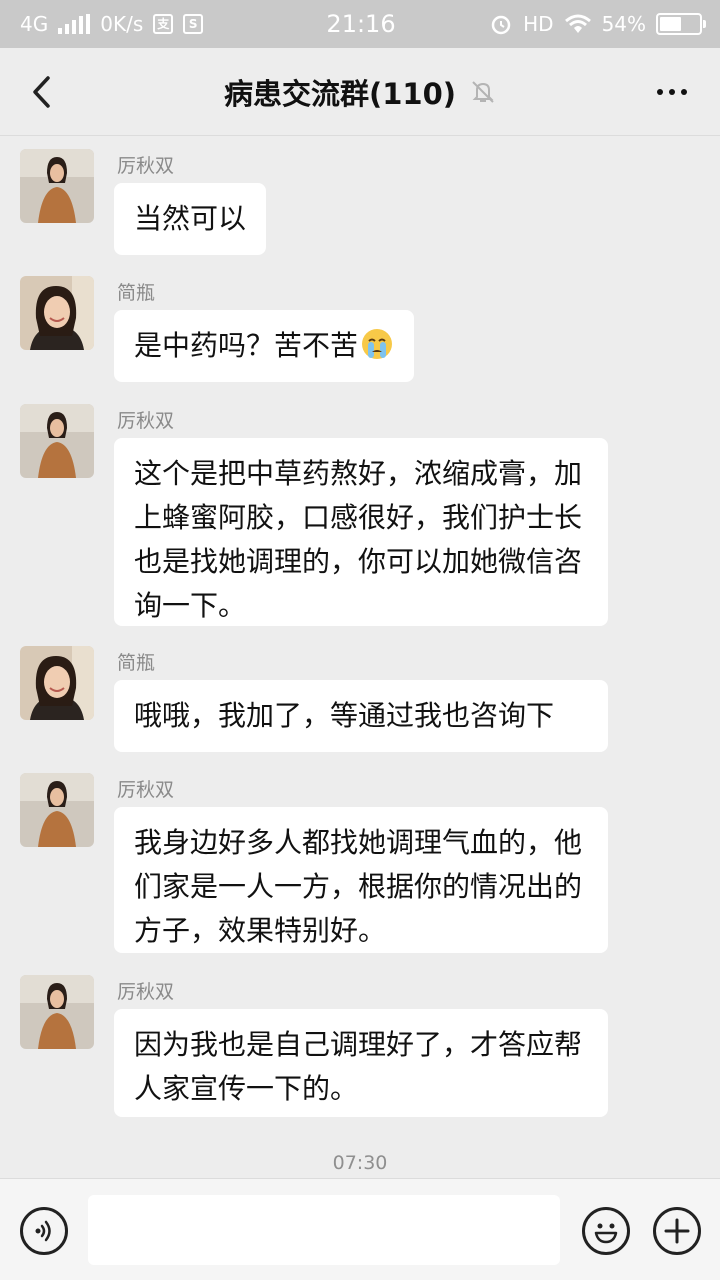 The width and height of the screenshot is (720, 1280). What do you see at coordinates (671, 24) in the screenshot?
I see `battery-level` at bounding box center [671, 24].